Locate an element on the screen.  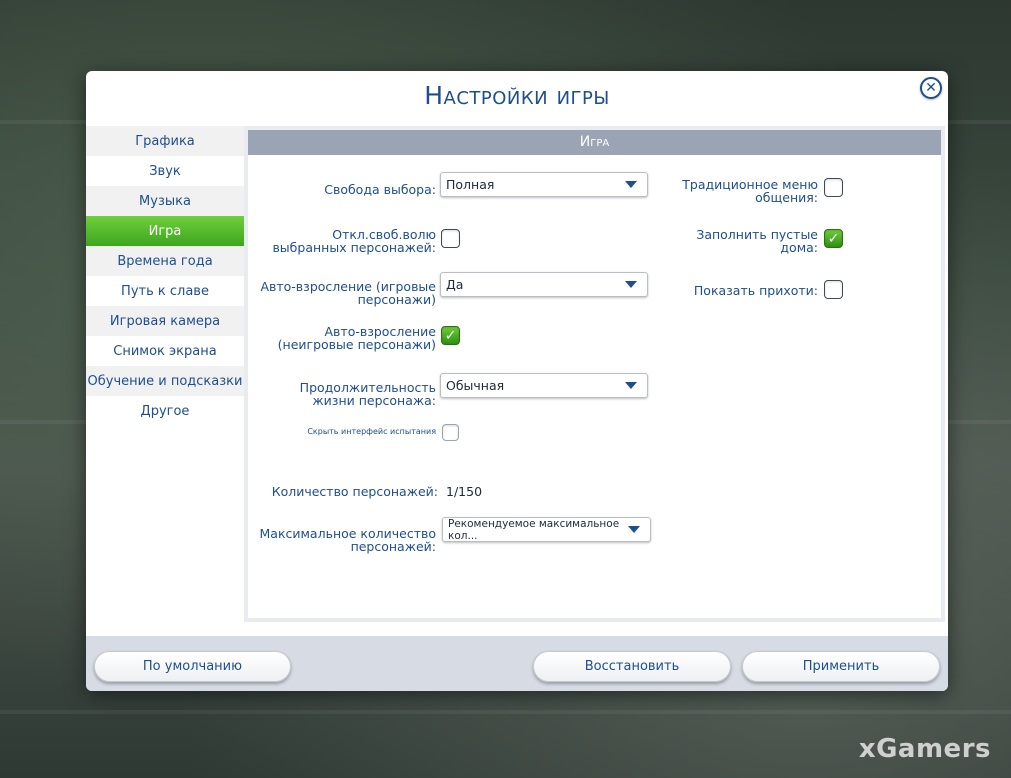
max-sims-label: Максимальное количество персонажей: is located at coordinates (347, 540).